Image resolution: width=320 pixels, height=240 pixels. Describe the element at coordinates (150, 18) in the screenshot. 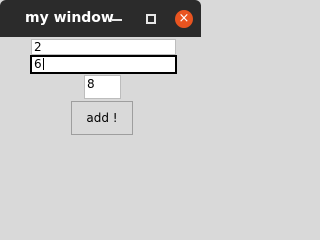

I see `maximize-icon` at that location.